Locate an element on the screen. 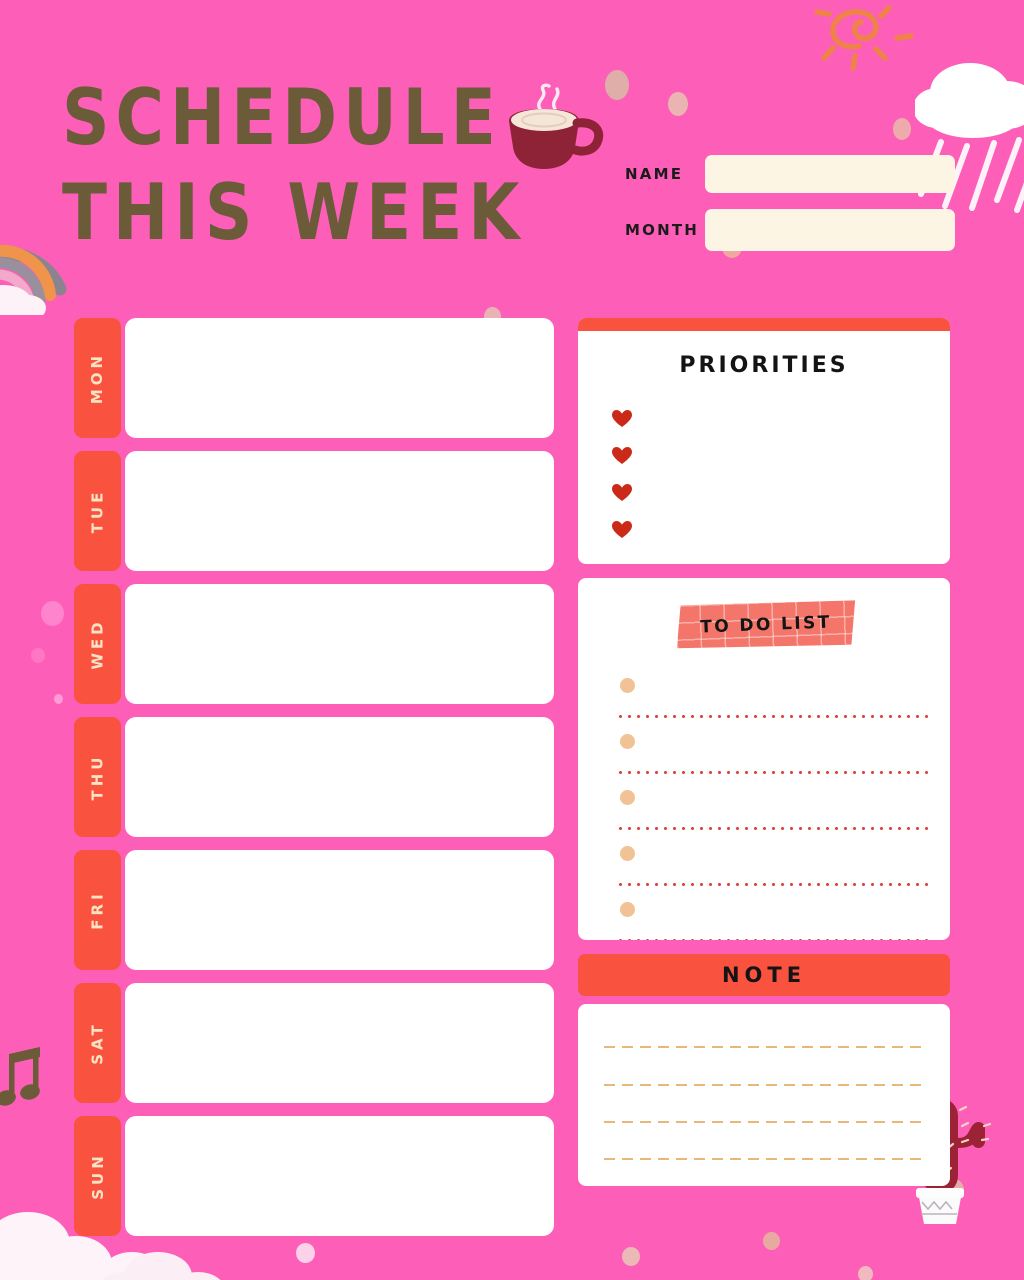 The image size is (1024, 1280). day-entry-sat is located at coordinates (339, 1043).